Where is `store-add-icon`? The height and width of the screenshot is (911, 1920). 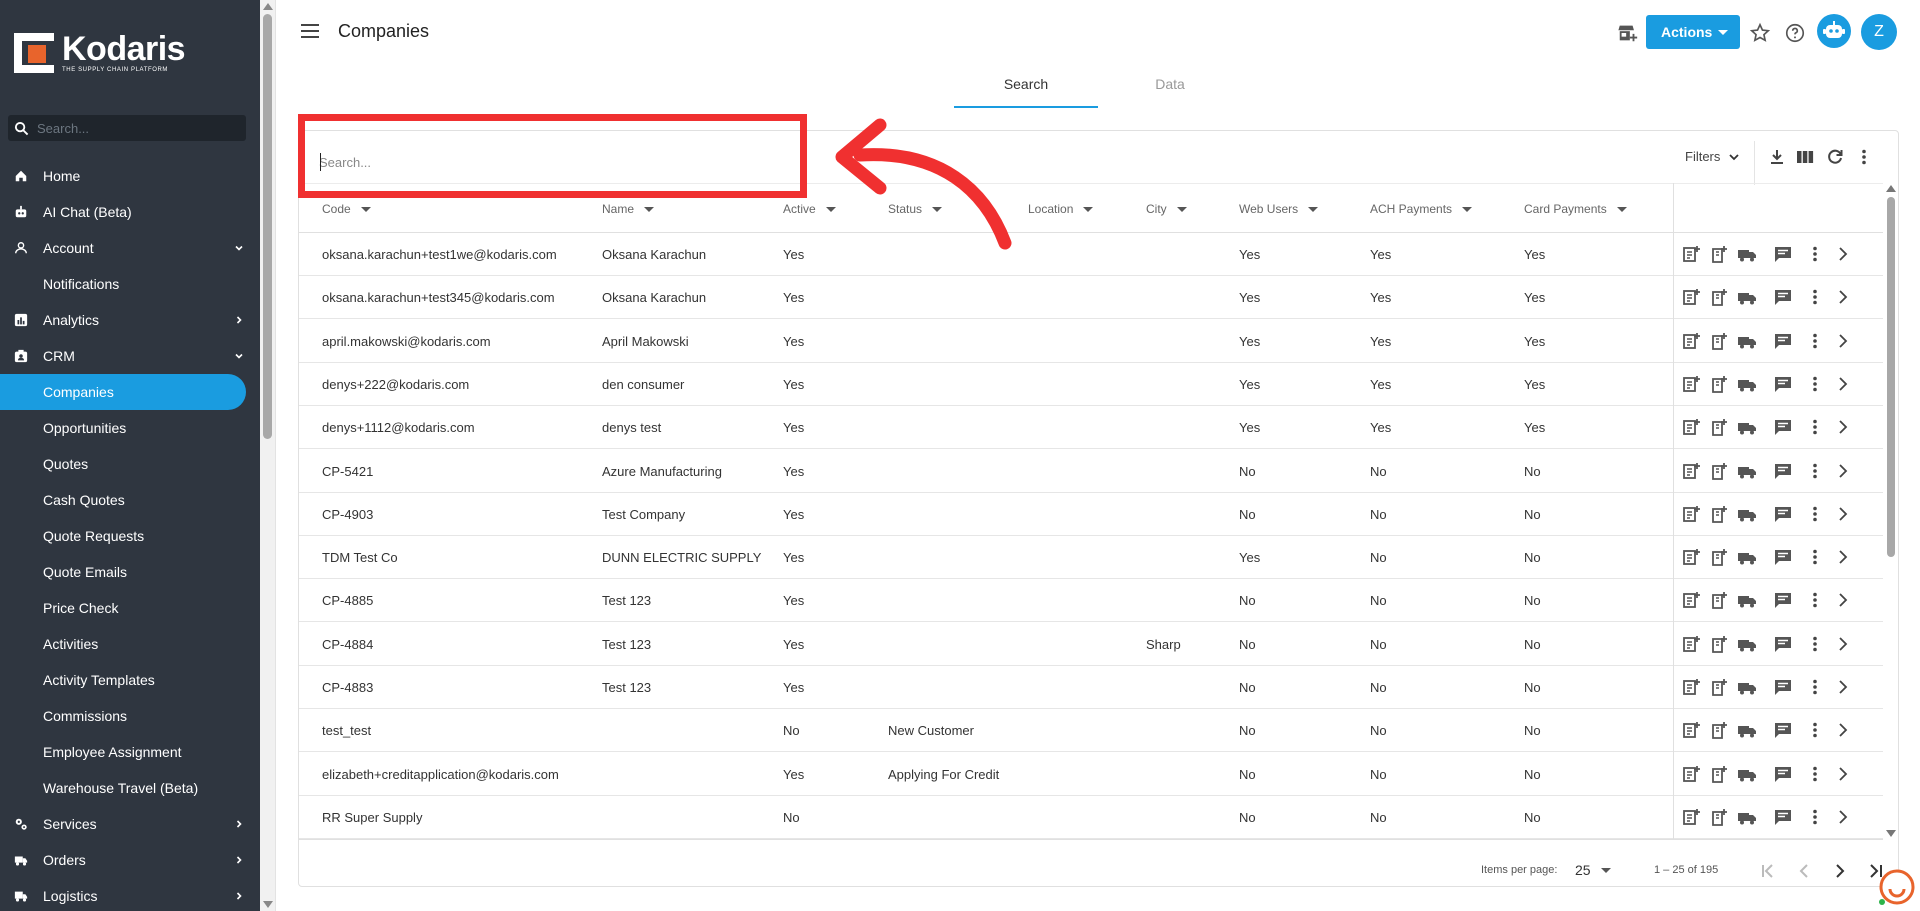
store-add-icon is located at coordinates (1628, 33).